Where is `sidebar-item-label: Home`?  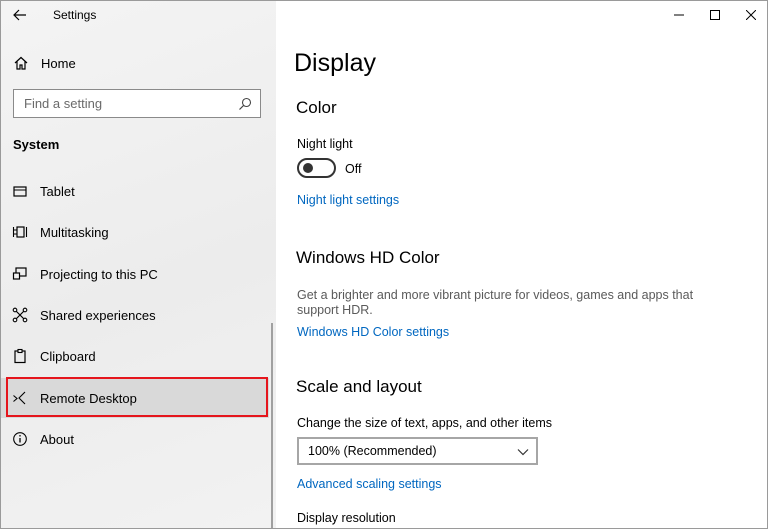 sidebar-item-label: Home is located at coordinates (58, 63).